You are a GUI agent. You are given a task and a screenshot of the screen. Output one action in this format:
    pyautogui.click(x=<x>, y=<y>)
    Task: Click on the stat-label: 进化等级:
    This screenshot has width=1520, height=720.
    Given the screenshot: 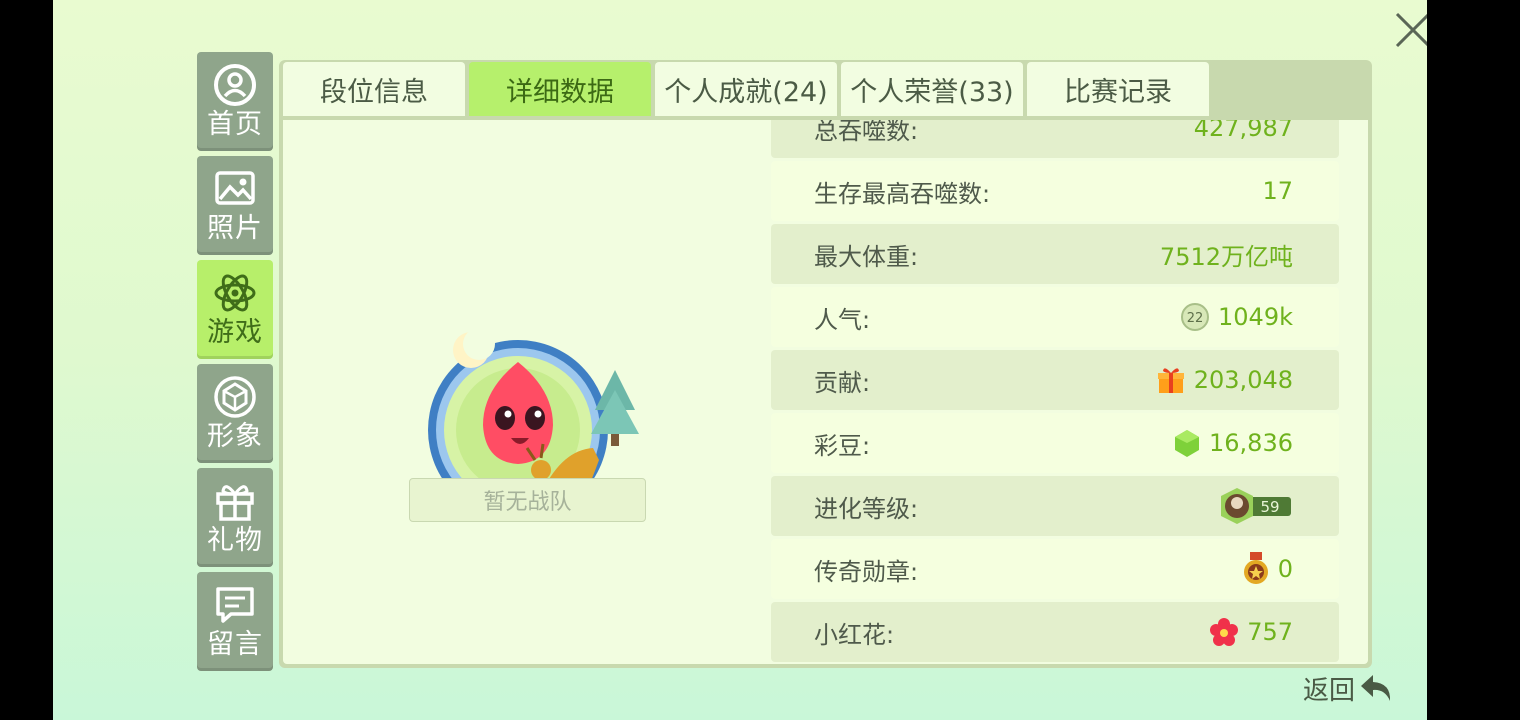 What is the action you would take?
    pyautogui.click(x=866, y=508)
    